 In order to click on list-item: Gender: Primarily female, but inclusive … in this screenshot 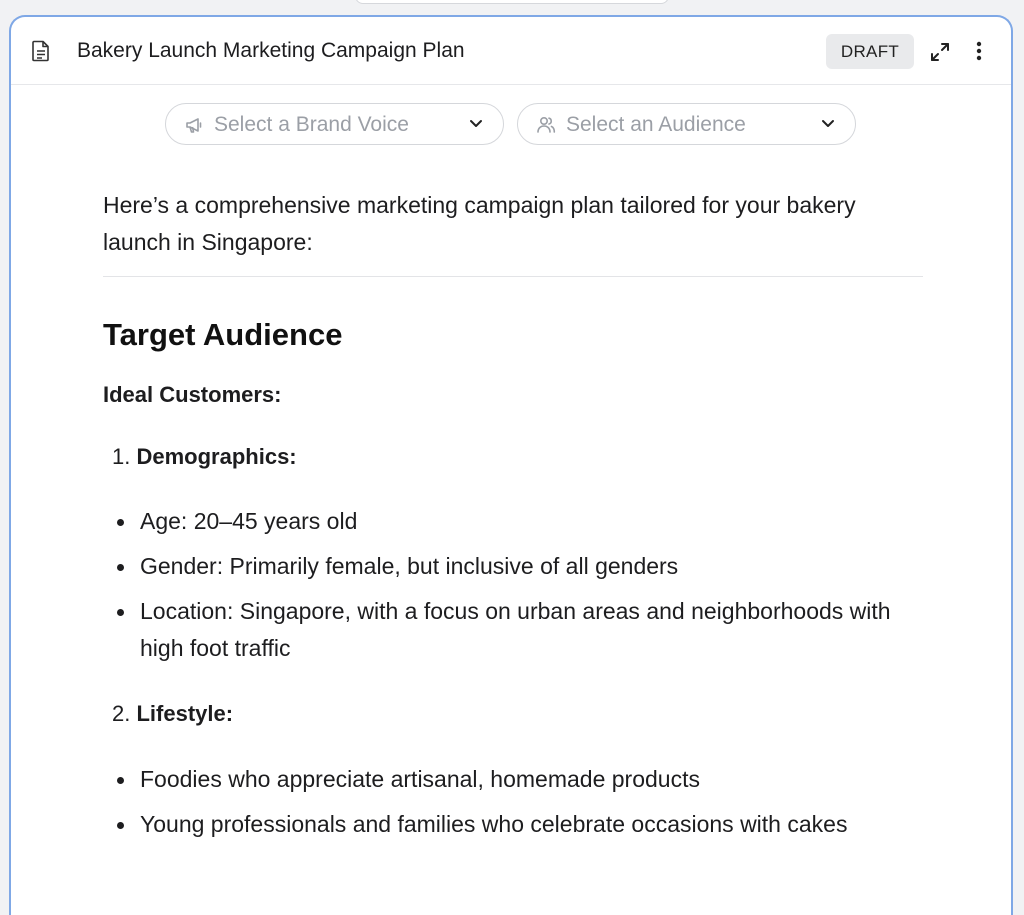, I will do `click(513, 566)`.